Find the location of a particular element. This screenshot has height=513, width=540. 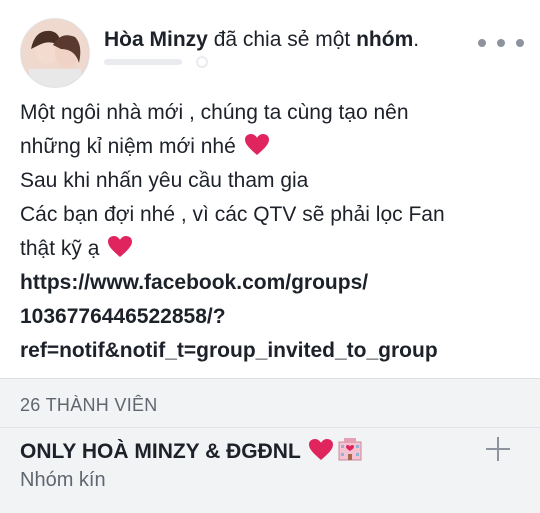

card-divider is located at coordinates (270, 427).